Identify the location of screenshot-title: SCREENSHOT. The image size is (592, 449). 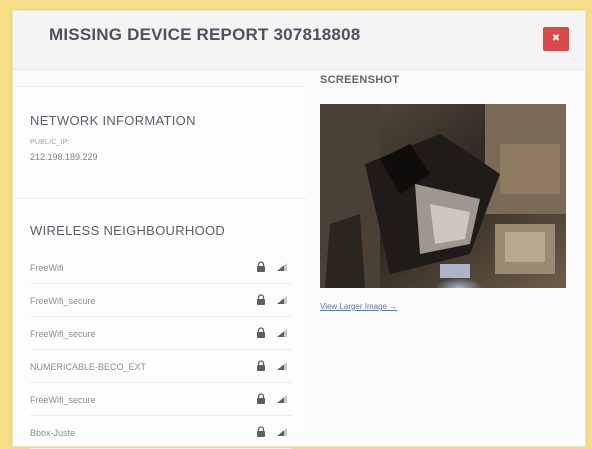
(360, 80).